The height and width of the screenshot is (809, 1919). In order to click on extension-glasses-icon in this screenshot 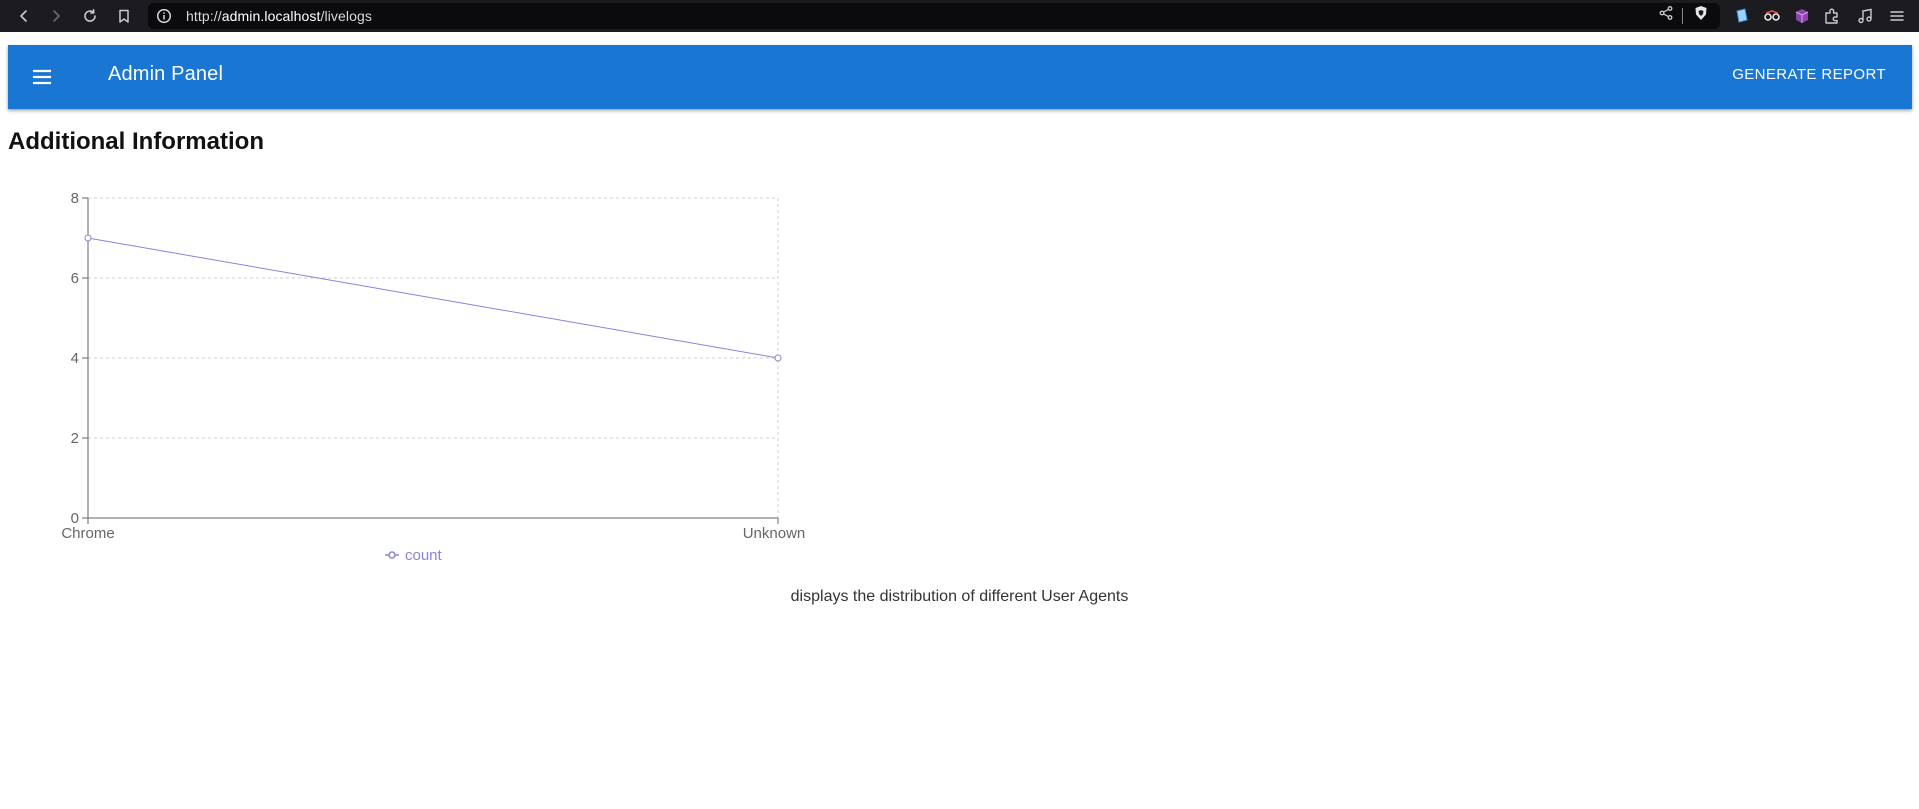, I will do `click(1772, 16)`.